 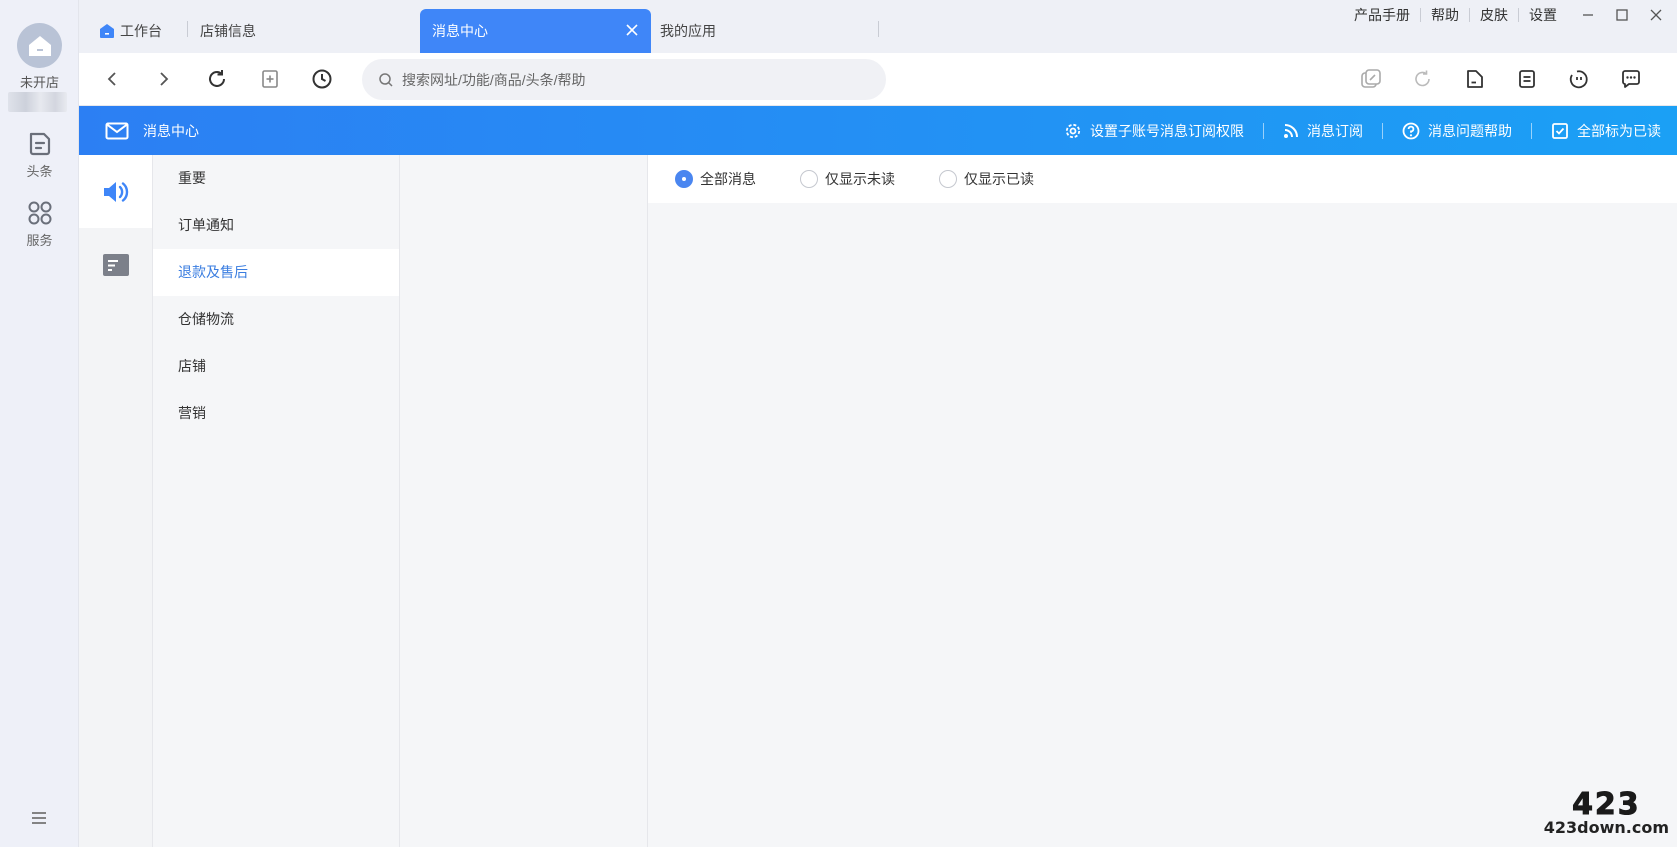 I want to click on store-home-icon, so click(x=39, y=45).